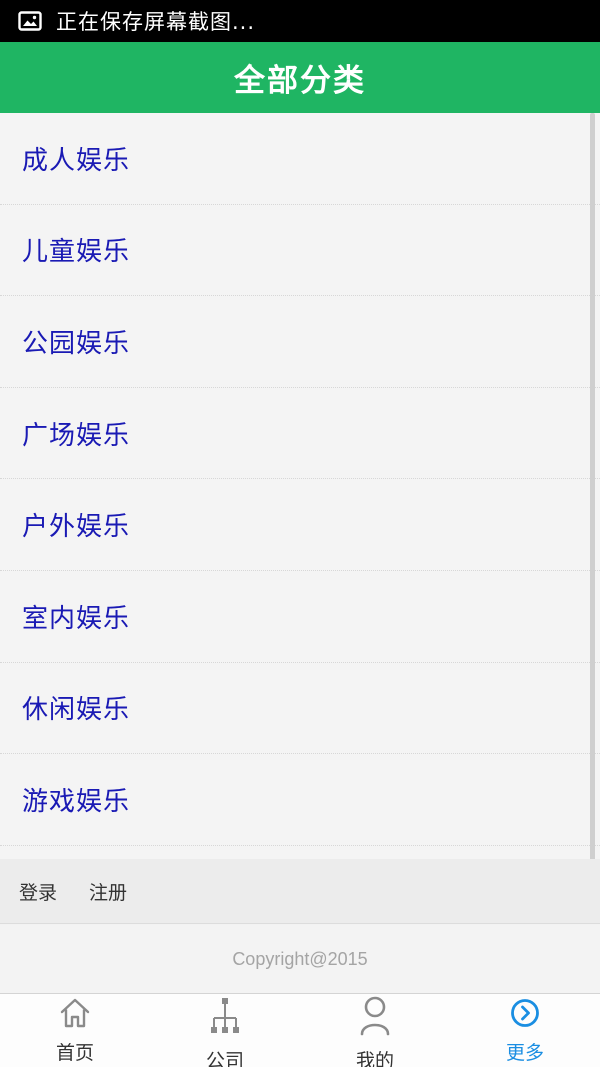 This screenshot has height=1067, width=600. Describe the element at coordinates (75, 1013) in the screenshot. I see `home-icon` at that location.